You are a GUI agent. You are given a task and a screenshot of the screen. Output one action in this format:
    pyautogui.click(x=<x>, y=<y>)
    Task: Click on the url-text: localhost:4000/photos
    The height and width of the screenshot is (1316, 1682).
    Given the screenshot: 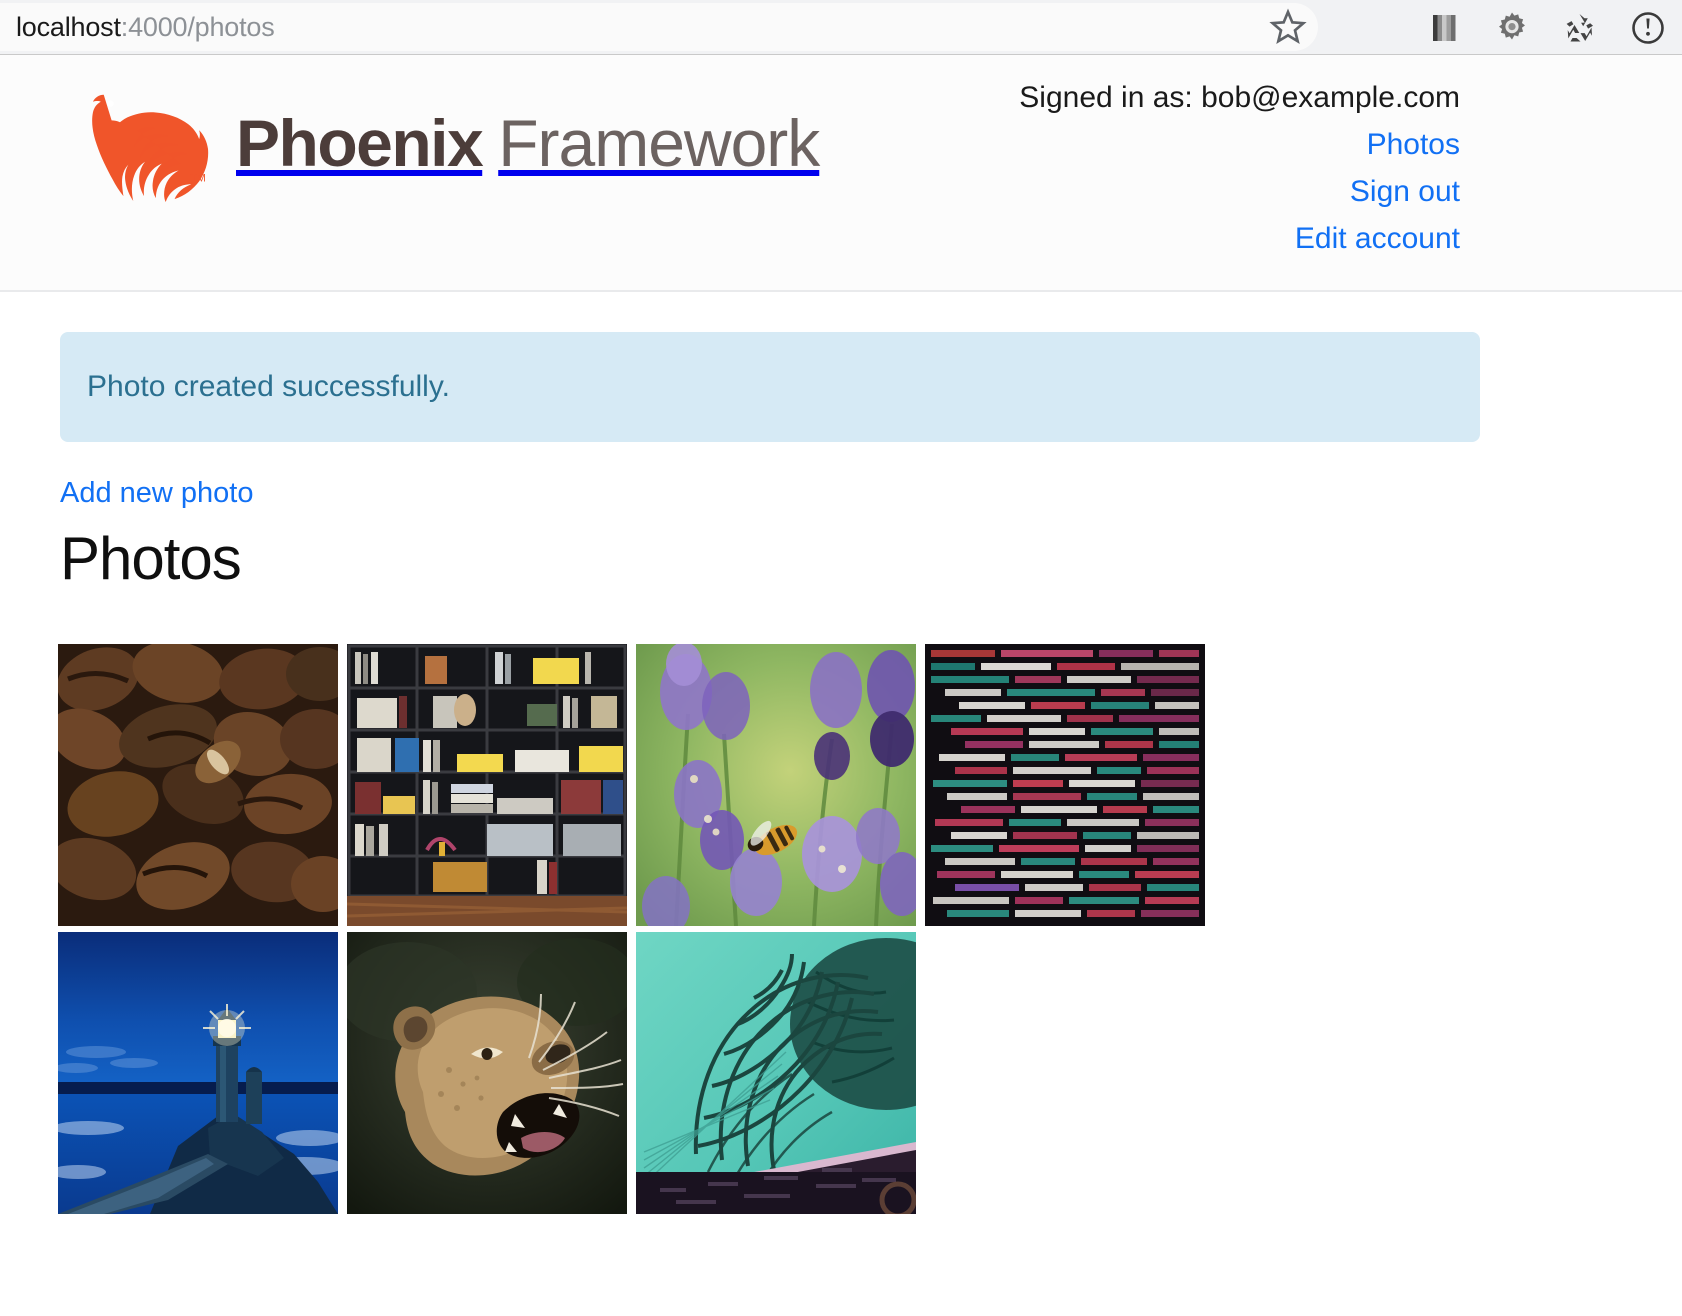 What is the action you would take?
    pyautogui.click(x=145, y=27)
    